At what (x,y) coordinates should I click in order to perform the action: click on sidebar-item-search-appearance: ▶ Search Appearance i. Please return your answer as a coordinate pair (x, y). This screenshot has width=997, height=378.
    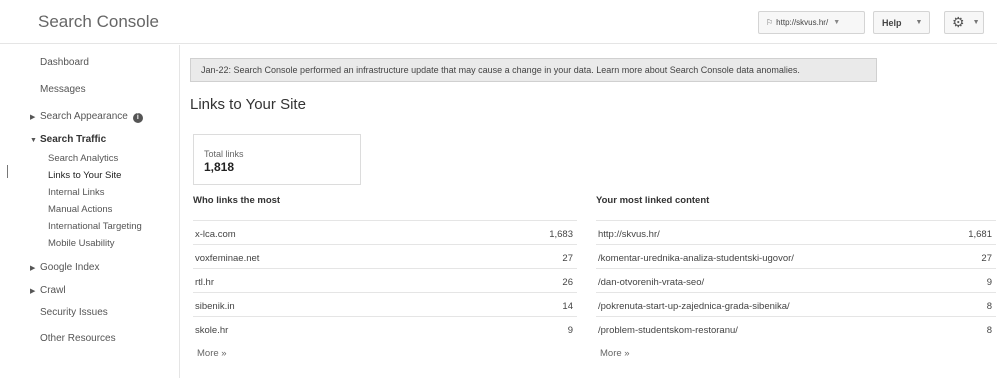
    Looking at the image, I should click on (86, 117).